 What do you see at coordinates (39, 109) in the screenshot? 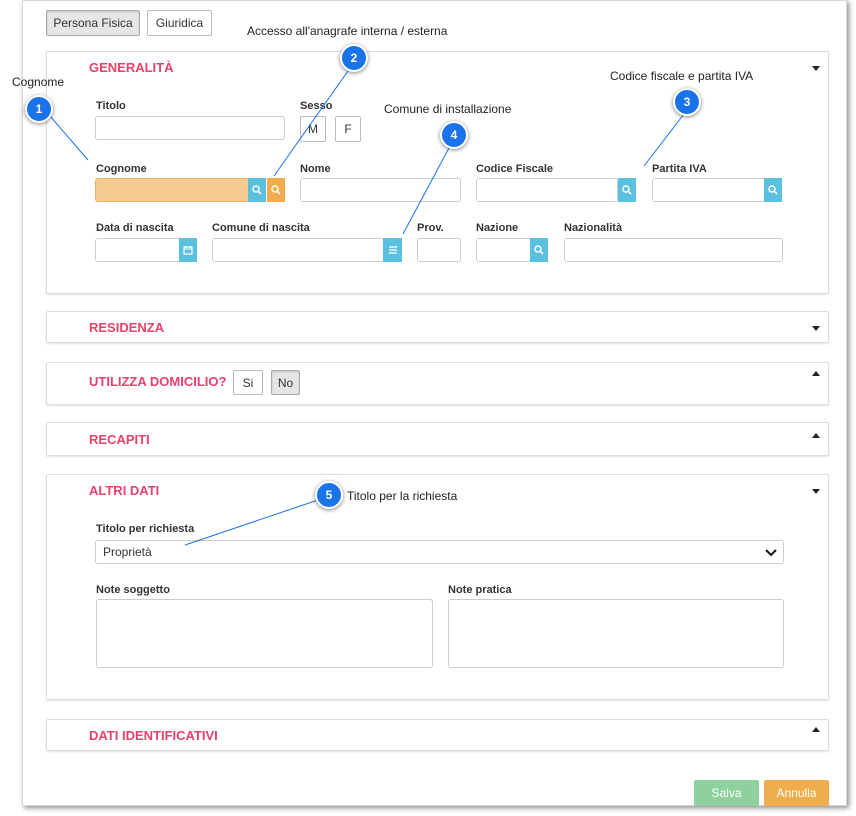
I see `annotation-1-badge: 1` at bounding box center [39, 109].